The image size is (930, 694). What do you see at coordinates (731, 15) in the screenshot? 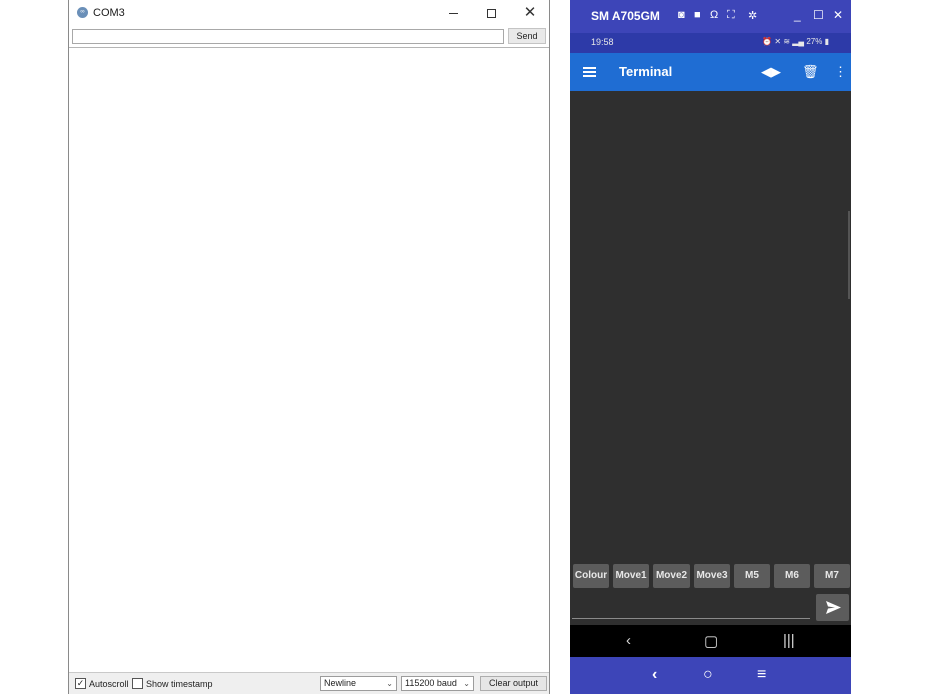
I see `fullscreen-icon: ⛶` at bounding box center [731, 15].